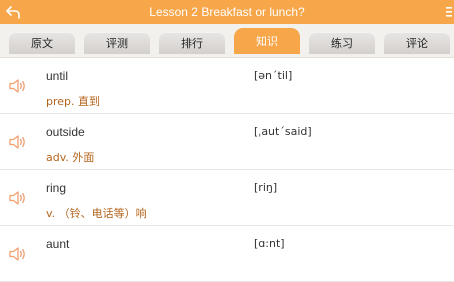 The height and width of the screenshot is (282, 454). I want to click on menu-button, so click(449, 12).